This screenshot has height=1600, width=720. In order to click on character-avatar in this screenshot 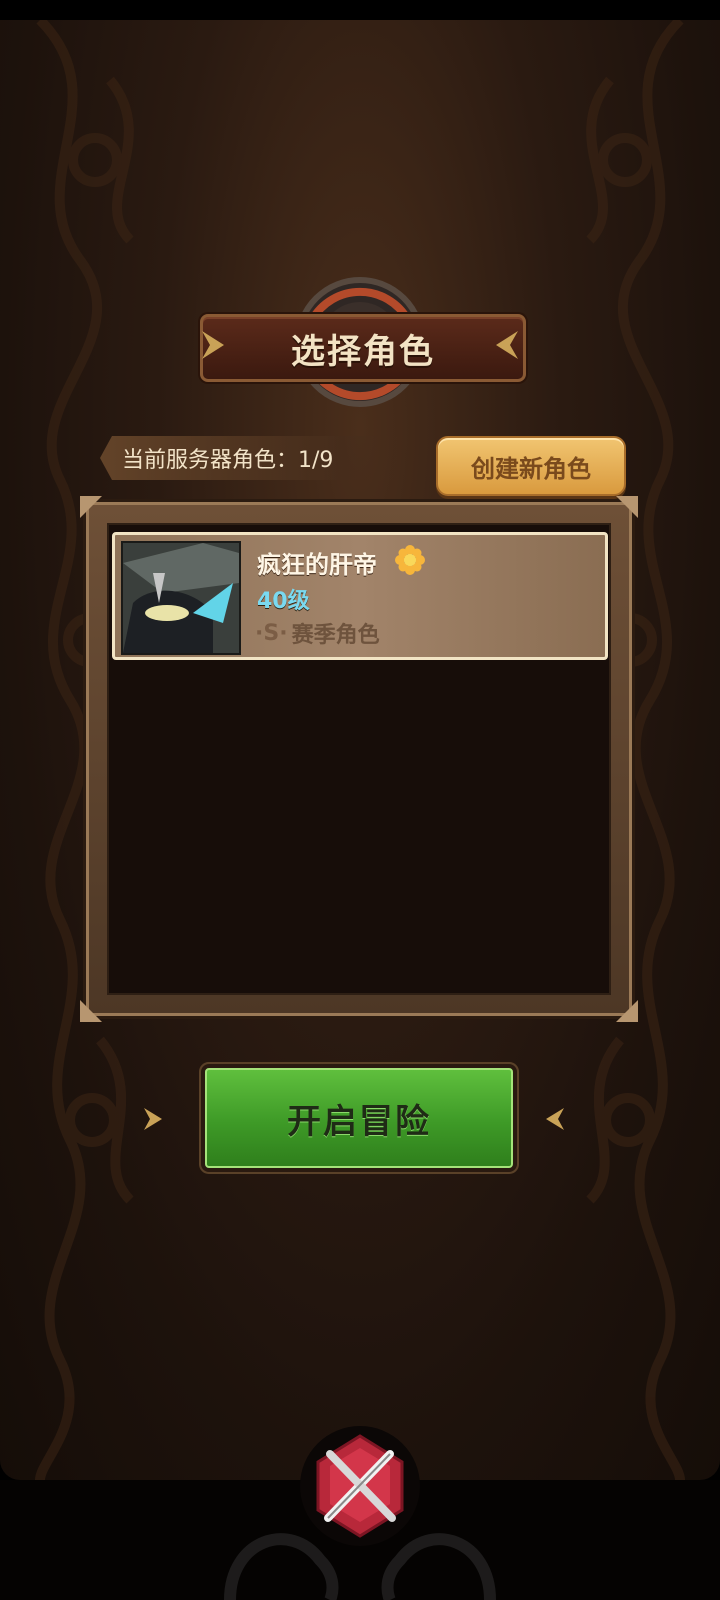, I will do `click(181, 598)`.